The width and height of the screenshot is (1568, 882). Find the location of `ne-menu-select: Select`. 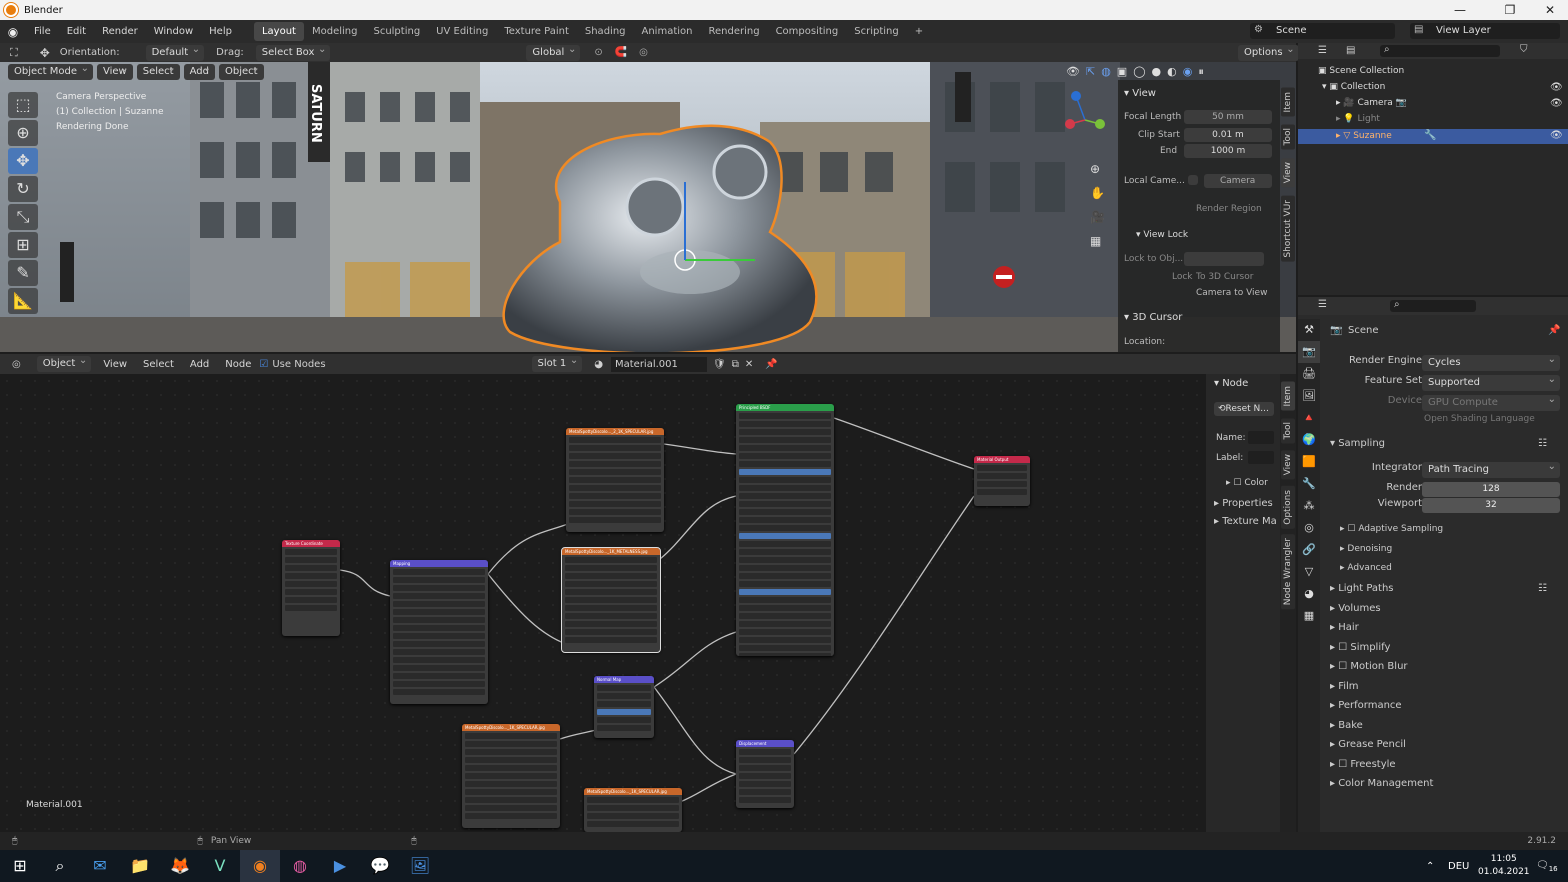

ne-menu-select: Select is located at coordinates (158, 364).